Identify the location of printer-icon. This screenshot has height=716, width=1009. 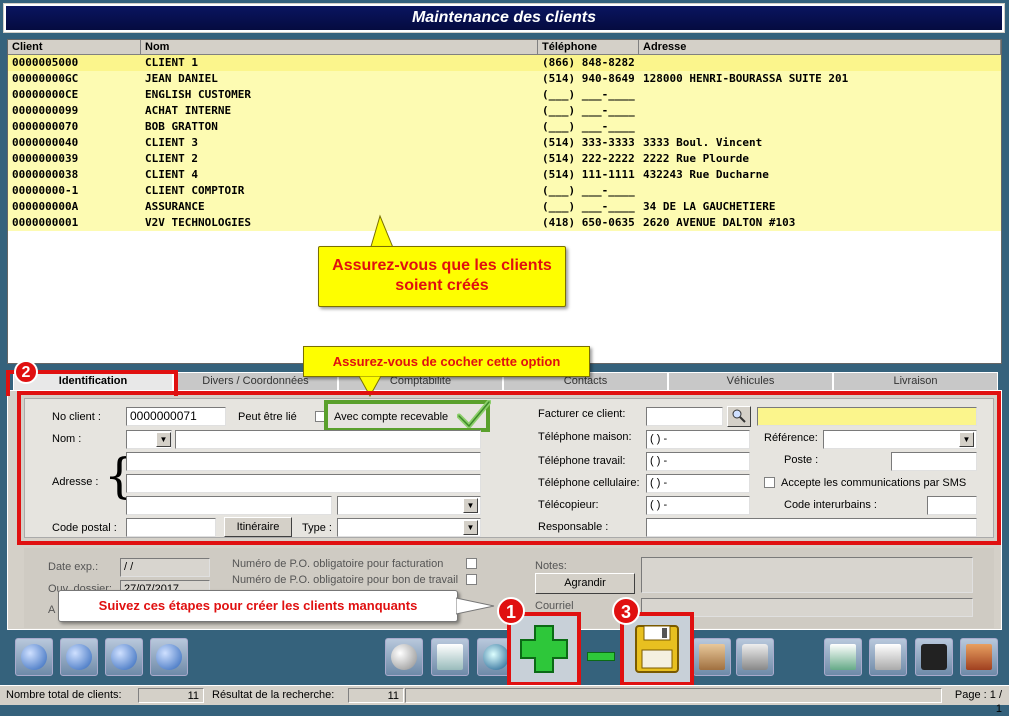
(755, 657).